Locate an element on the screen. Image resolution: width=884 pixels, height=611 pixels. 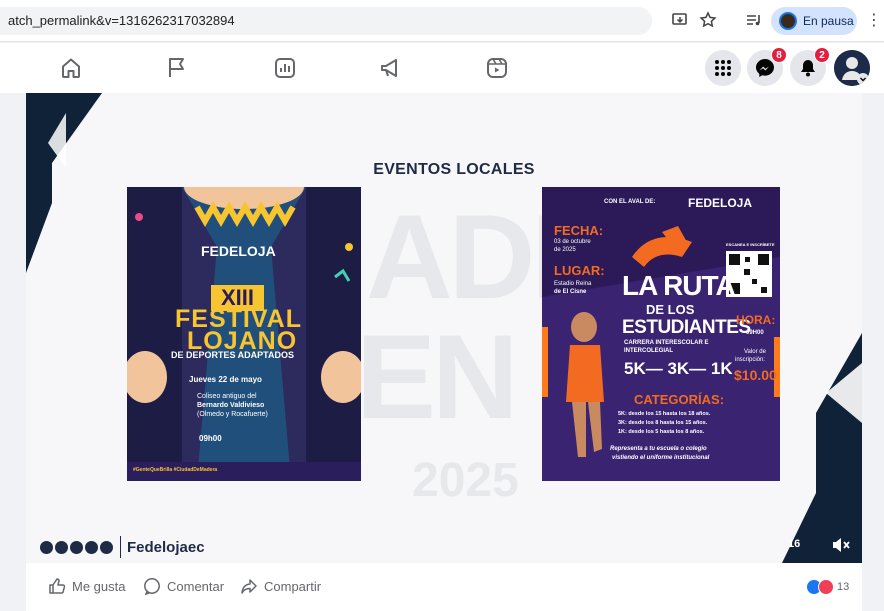
ads-megaphone-icon is located at coordinates (391, 68).